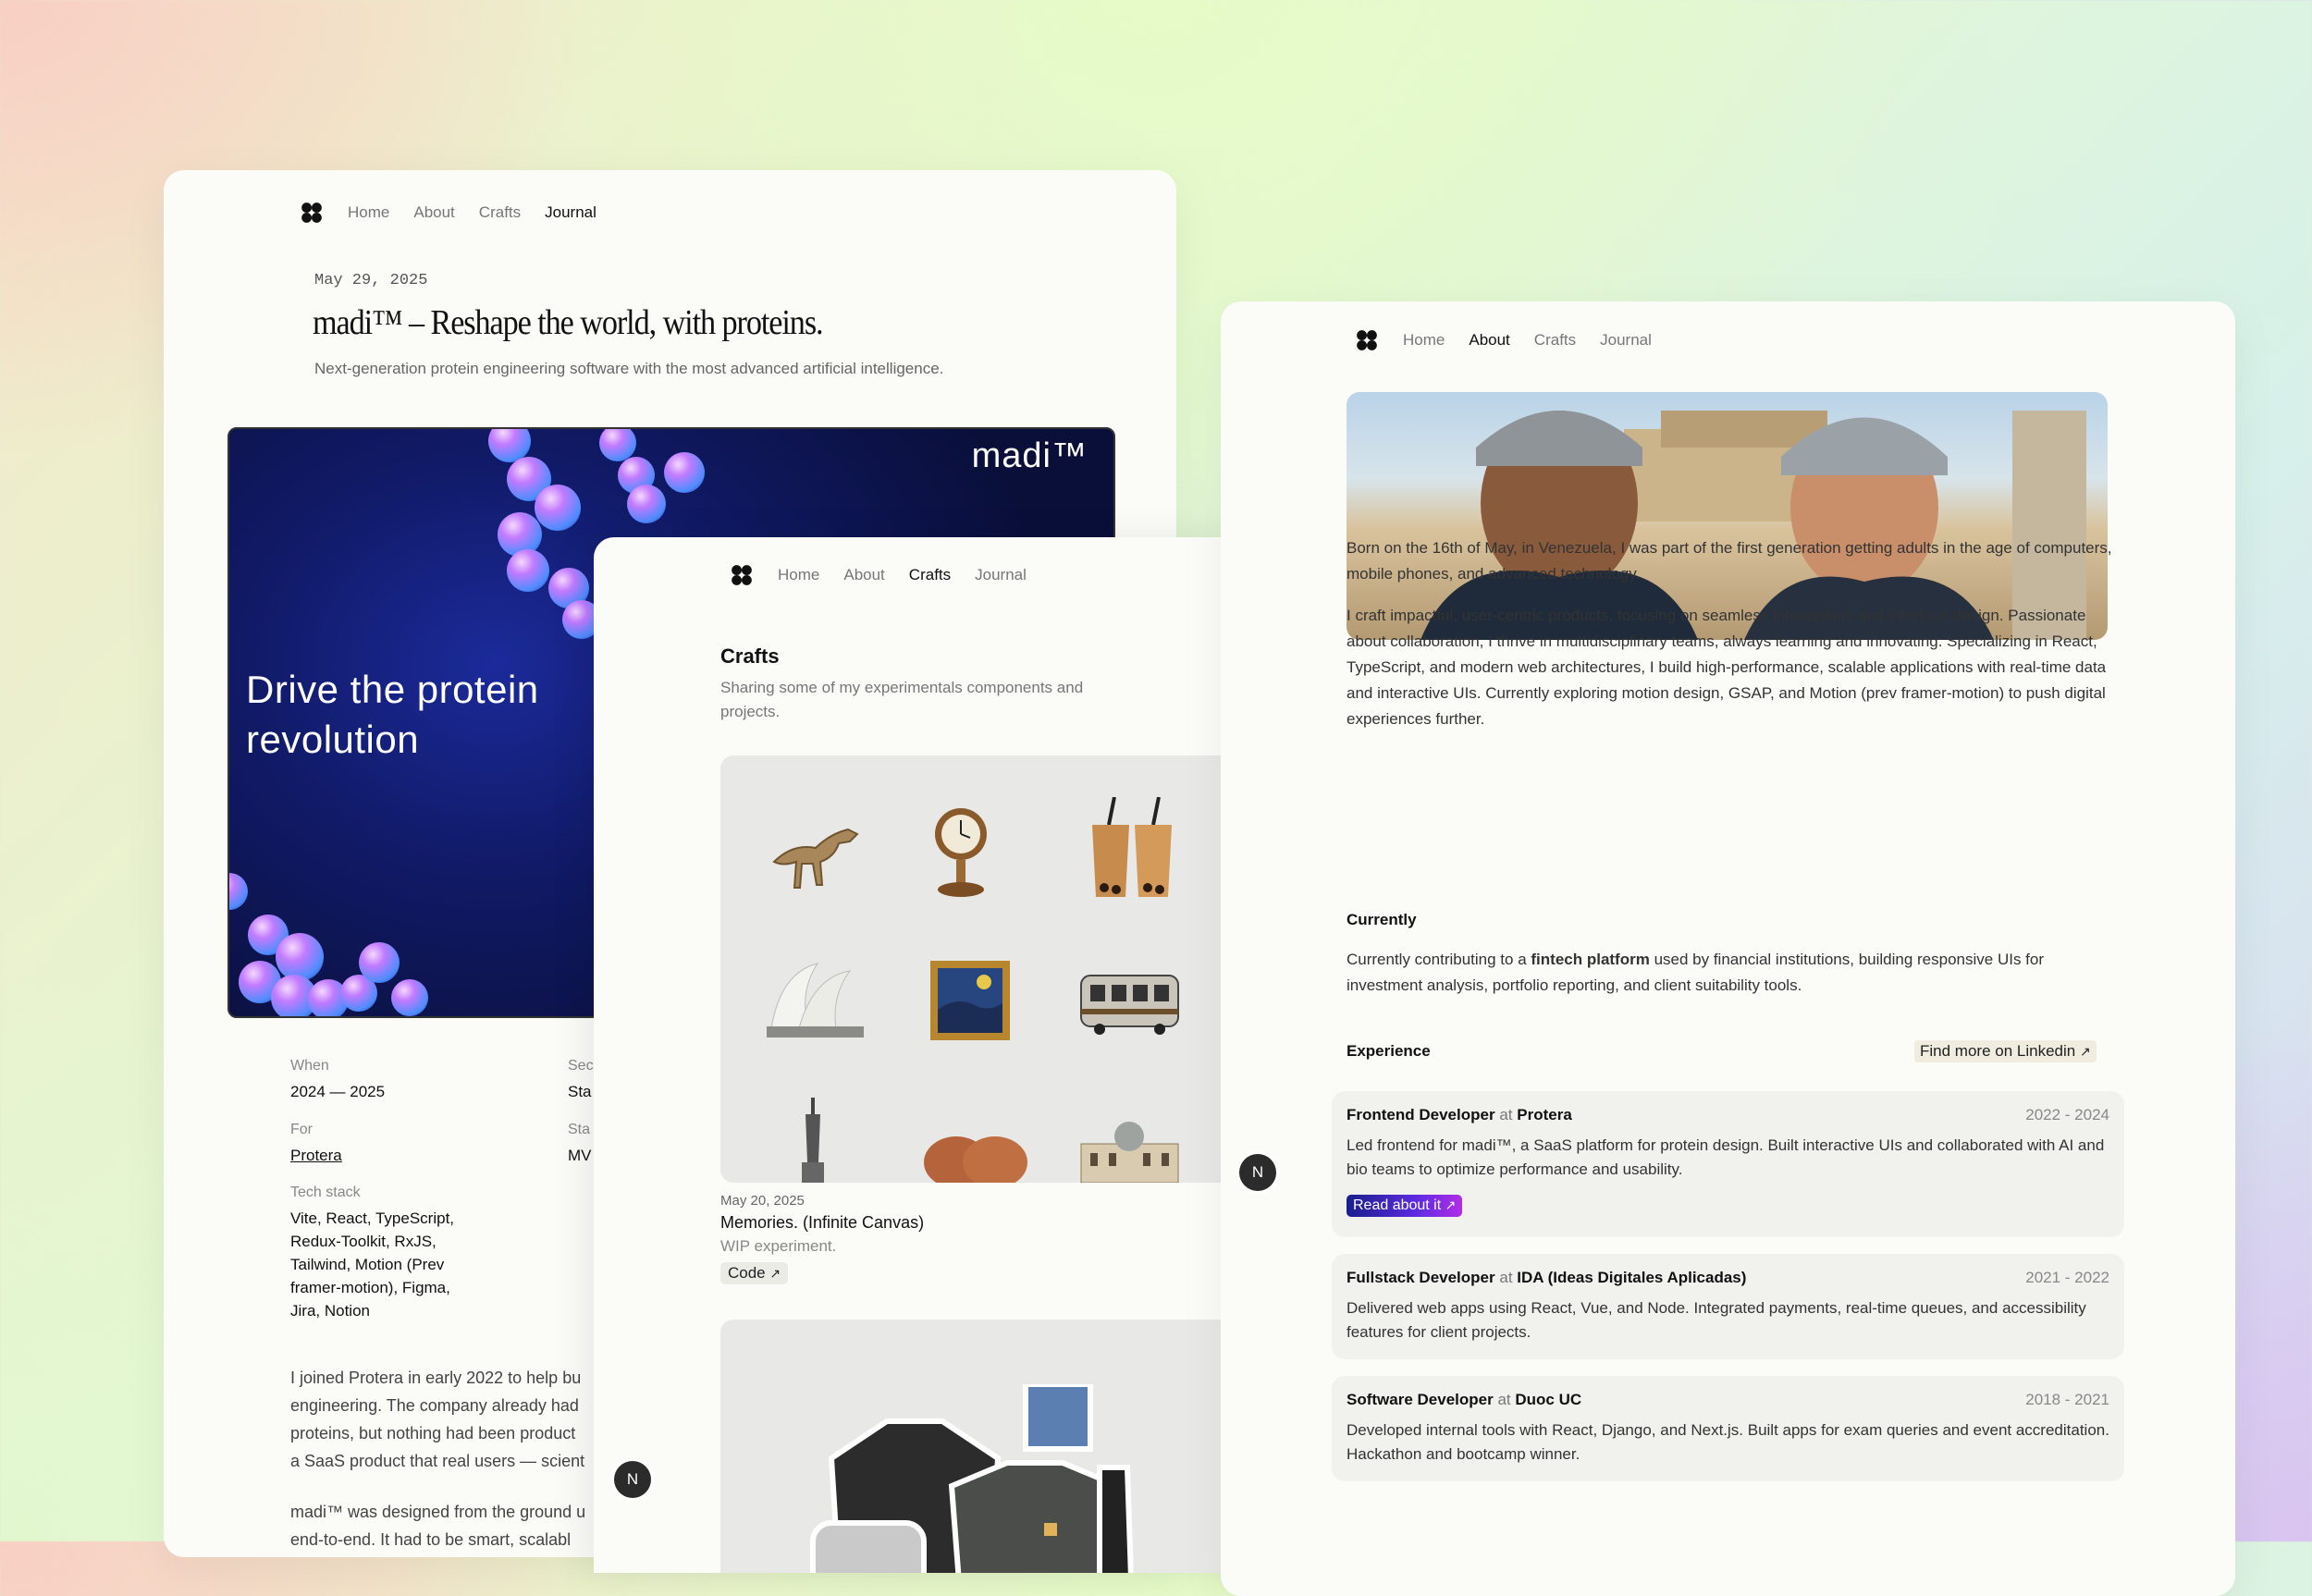  I want to click on memories-canvas-preview, so click(990, 969).